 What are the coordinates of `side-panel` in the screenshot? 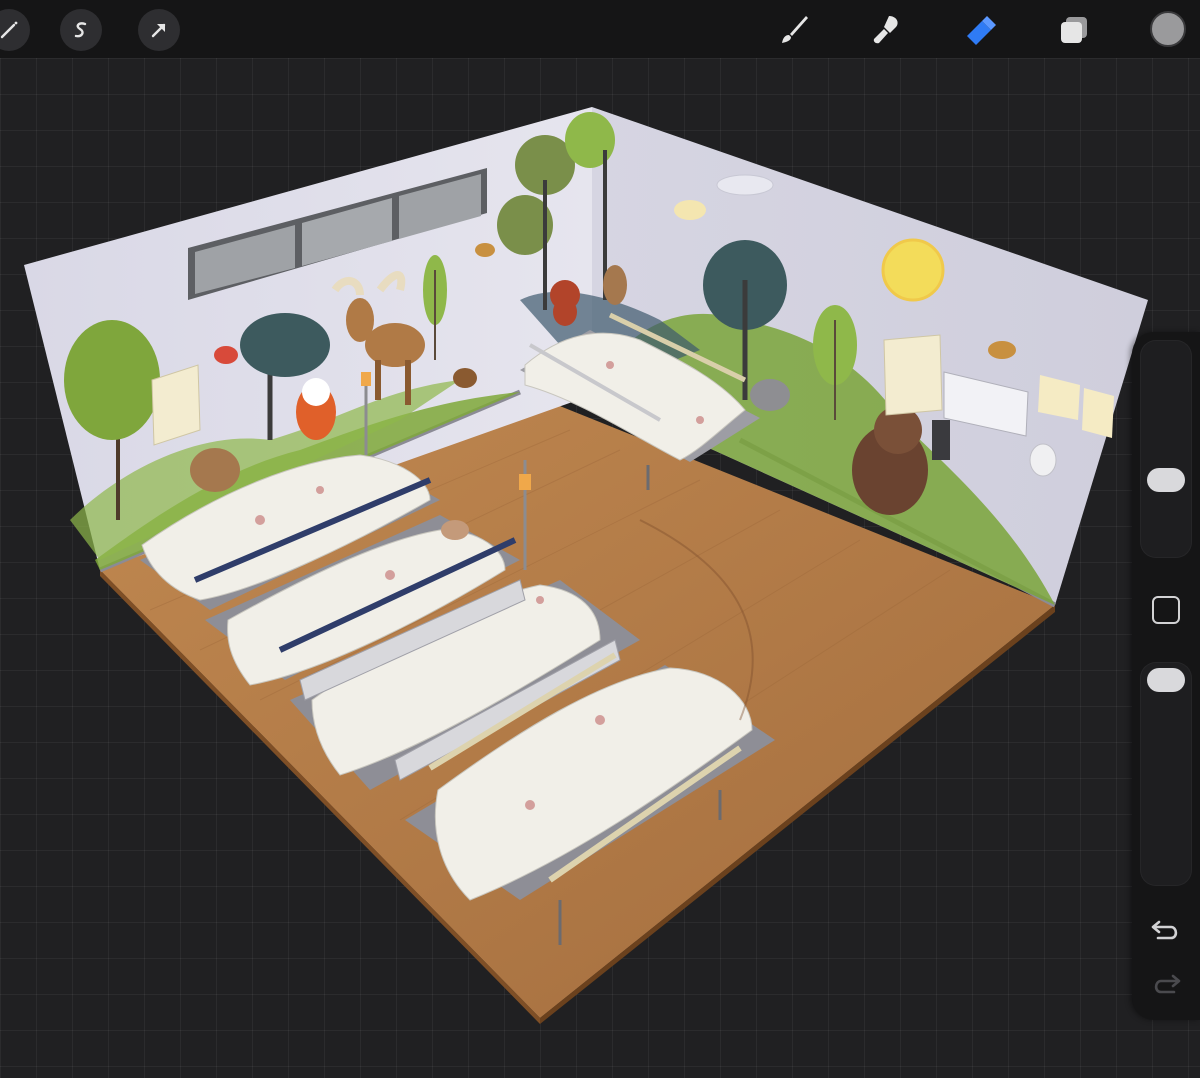 It's located at (1166, 676).